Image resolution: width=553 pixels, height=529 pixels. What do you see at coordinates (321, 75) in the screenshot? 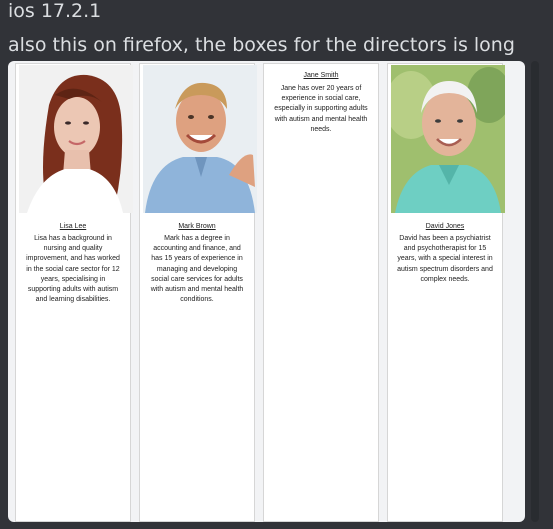
I see `director-name-jane-smith: Jane Smith` at bounding box center [321, 75].